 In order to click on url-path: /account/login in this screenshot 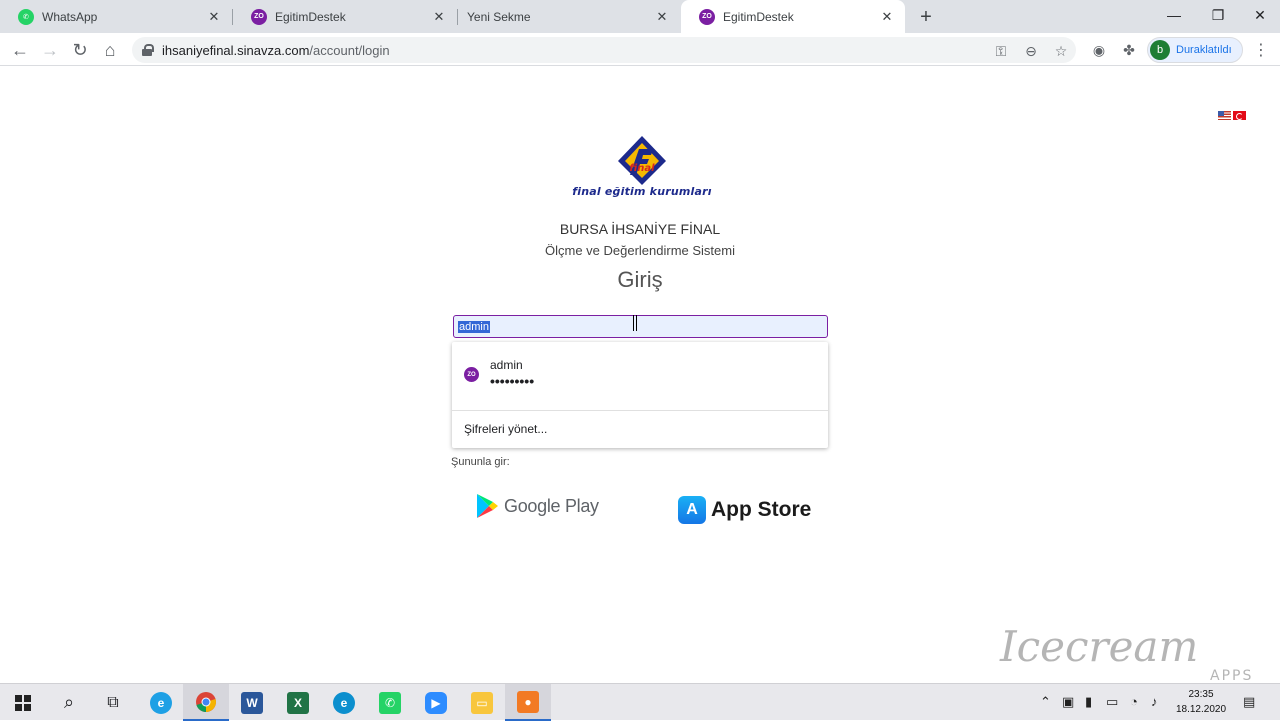, I will do `click(349, 50)`.